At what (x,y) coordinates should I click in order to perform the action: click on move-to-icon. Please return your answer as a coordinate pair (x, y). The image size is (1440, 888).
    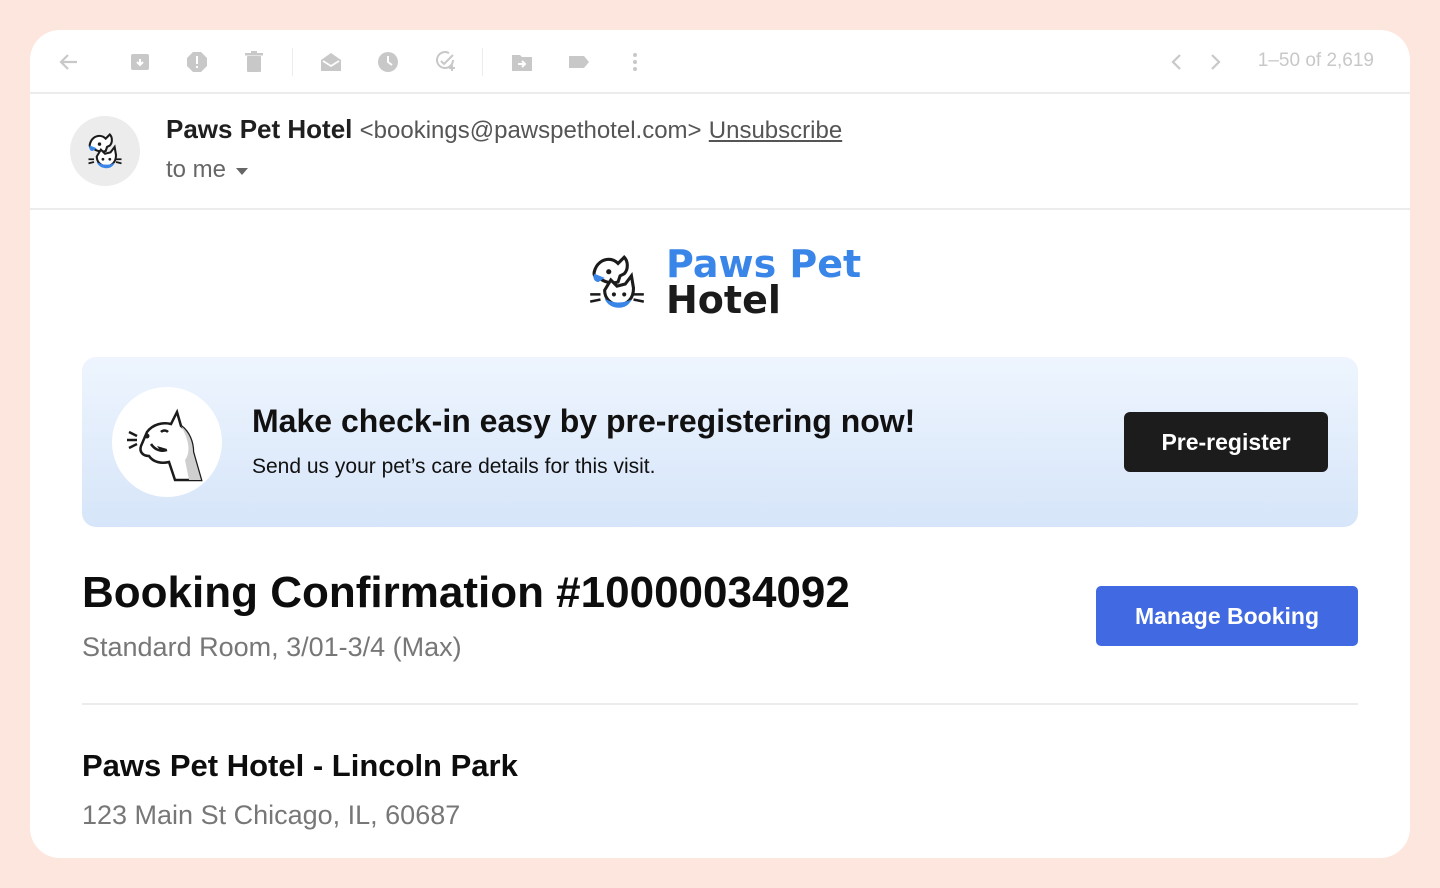
    Looking at the image, I should click on (522, 62).